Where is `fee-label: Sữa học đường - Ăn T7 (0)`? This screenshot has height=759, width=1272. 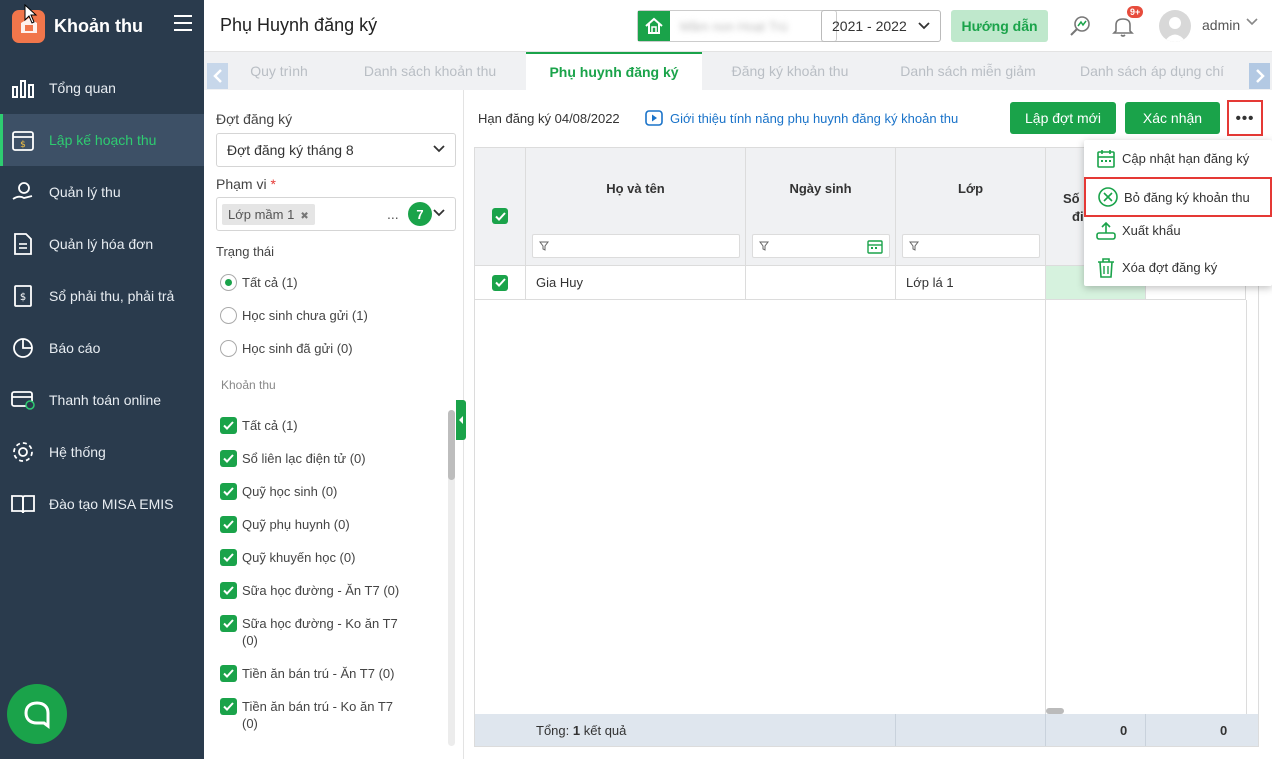 fee-label: Sữa học đường - Ăn T7 (0) is located at coordinates (321, 590).